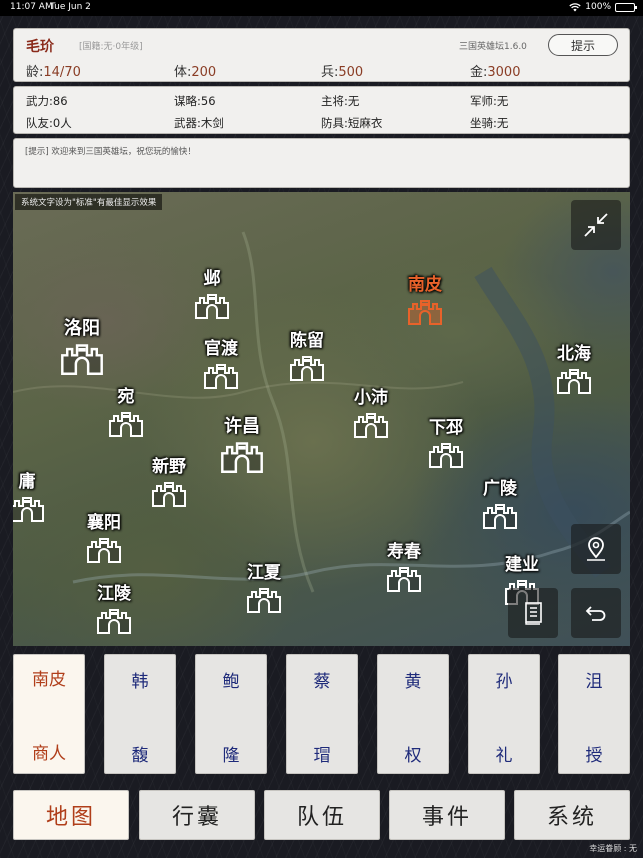 The width and height of the screenshot is (643, 858). I want to click on message-text: [提示] 欢迎来到三国英雄坛，祝您玩的愉快！, so click(110, 152).